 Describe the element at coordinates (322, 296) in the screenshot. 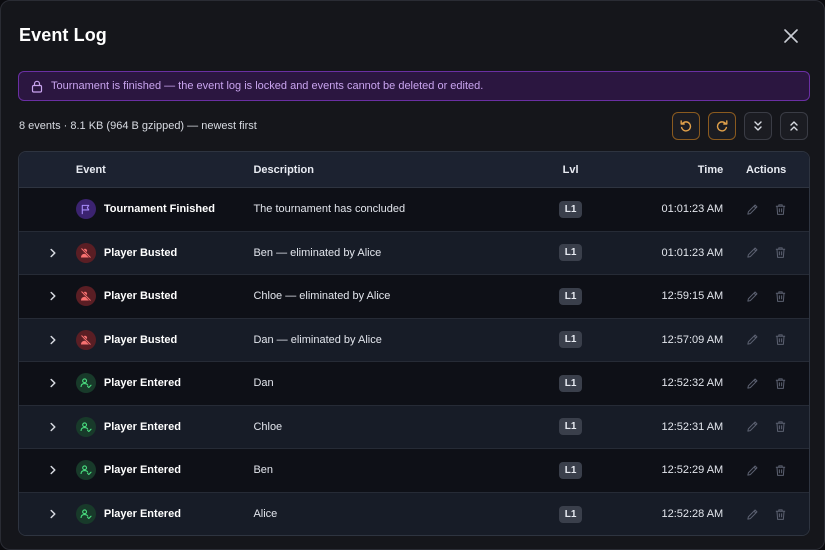

I see `event-description: Chloe — eliminated by Alice` at that location.